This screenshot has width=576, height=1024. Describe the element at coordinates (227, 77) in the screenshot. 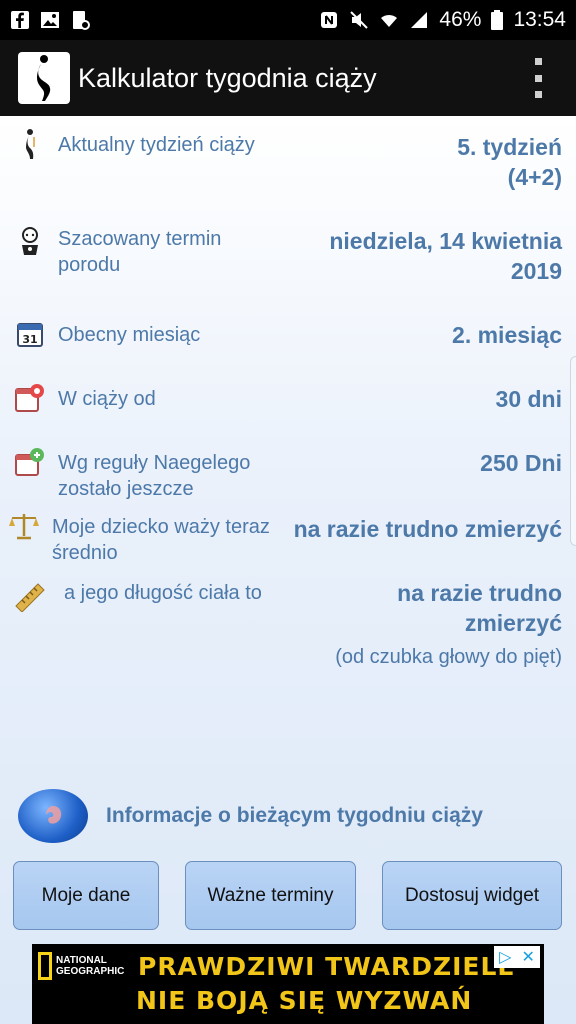

I see `app-title: Kalkulator tygodnia ciąży` at that location.